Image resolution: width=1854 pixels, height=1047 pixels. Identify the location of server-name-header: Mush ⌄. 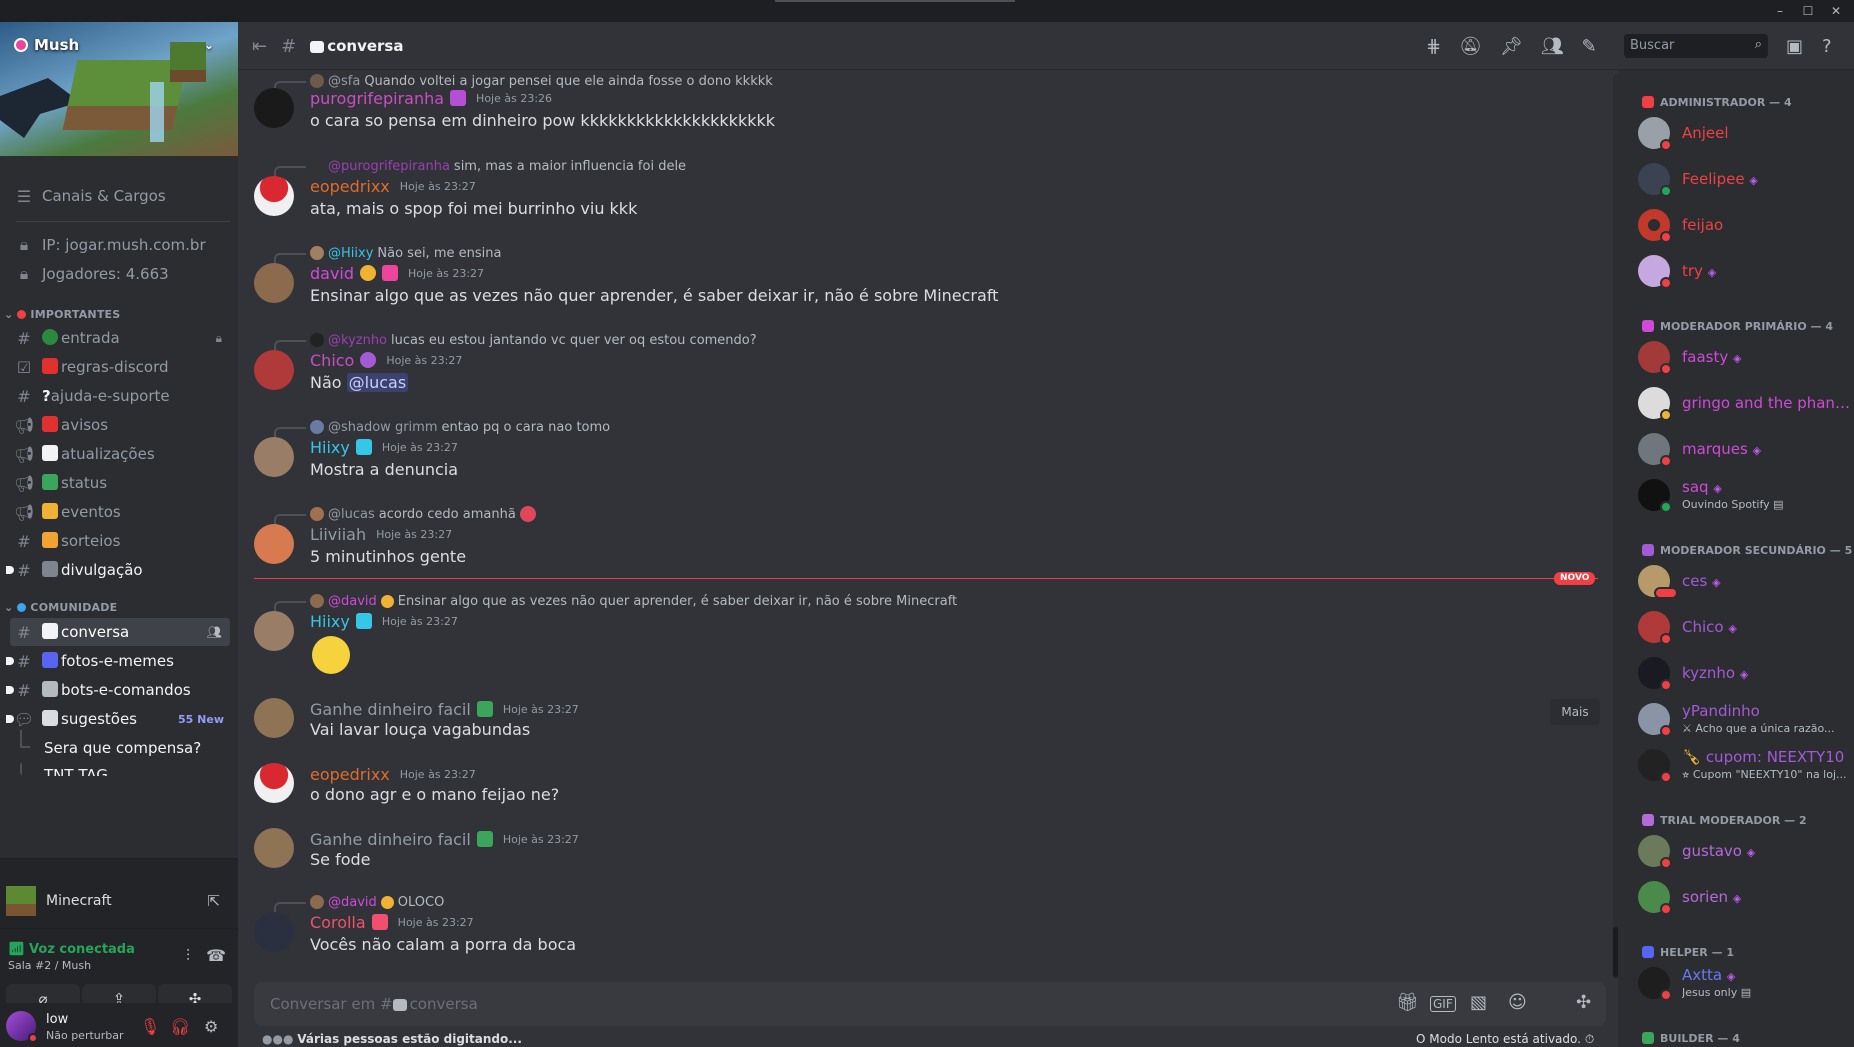
(114, 45).